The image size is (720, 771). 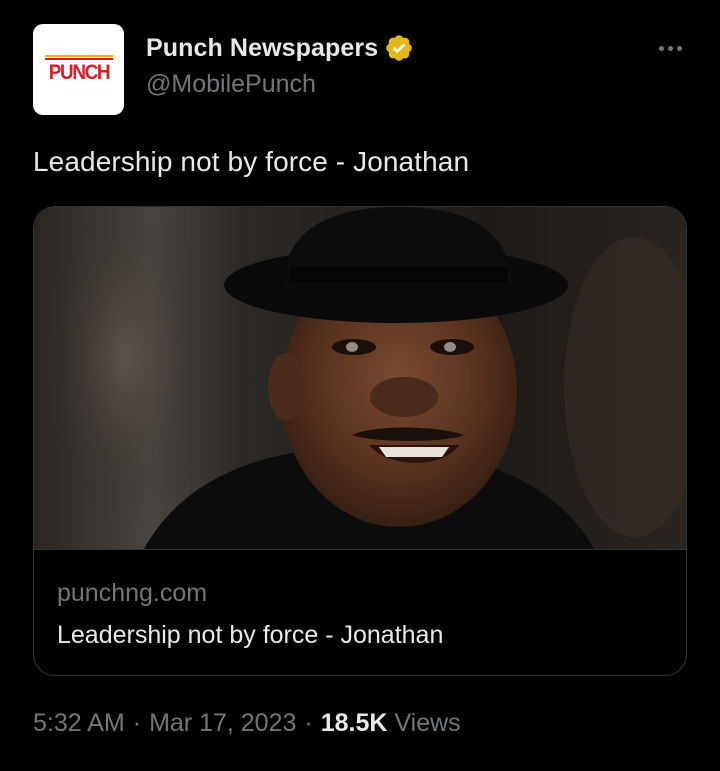 I want to click on card-title: Leadership not by force - Jonathan, so click(x=250, y=635).